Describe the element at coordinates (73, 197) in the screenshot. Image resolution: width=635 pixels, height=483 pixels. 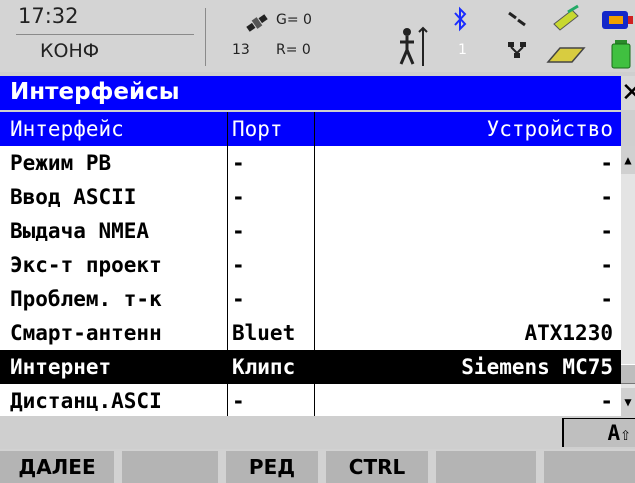
I see `interface-cell: Ввод ASCII` at that location.